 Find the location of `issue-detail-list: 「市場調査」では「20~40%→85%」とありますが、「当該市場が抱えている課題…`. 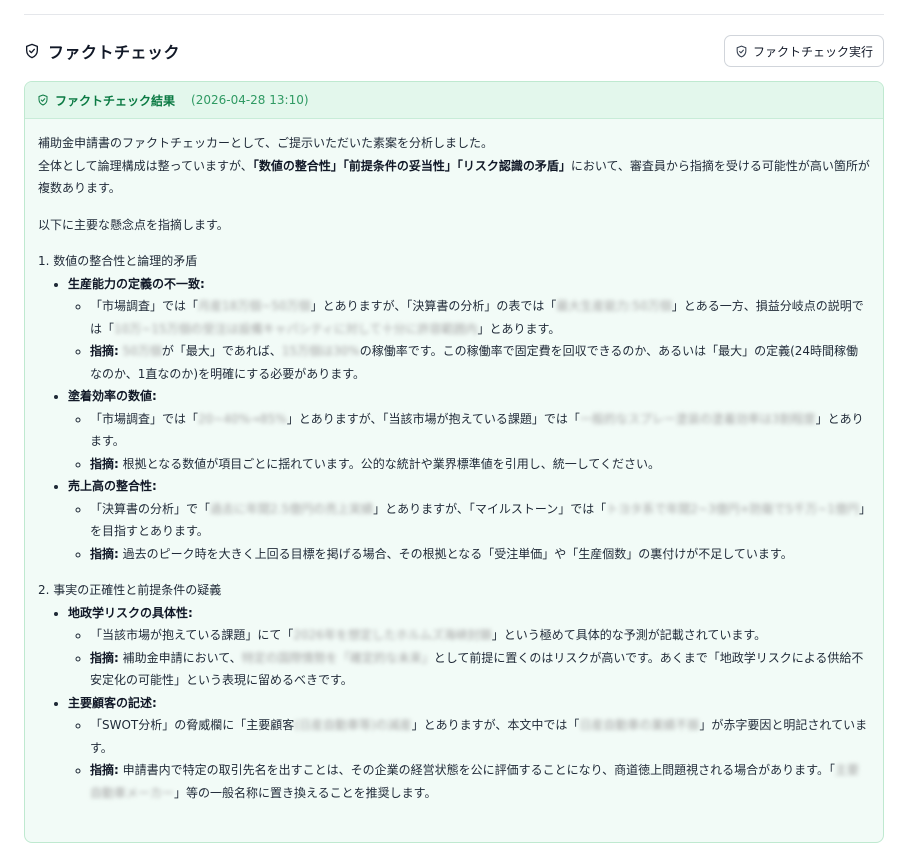

issue-detail-list: 「市場調査」では「20~40%→85%」とありますが、「当該市場が抱えている課題… is located at coordinates (469, 442).